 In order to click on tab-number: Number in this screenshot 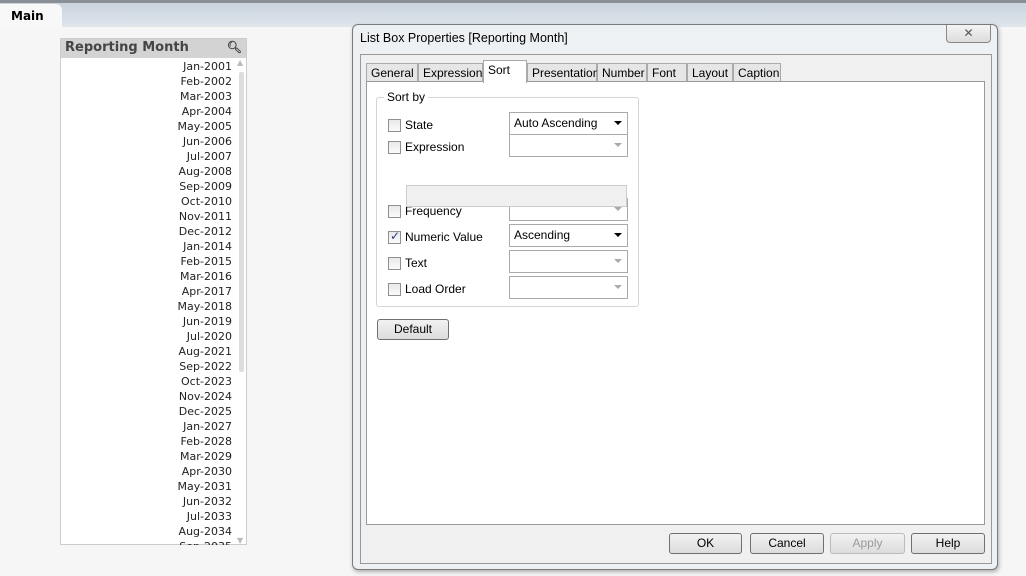, I will do `click(622, 72)`.